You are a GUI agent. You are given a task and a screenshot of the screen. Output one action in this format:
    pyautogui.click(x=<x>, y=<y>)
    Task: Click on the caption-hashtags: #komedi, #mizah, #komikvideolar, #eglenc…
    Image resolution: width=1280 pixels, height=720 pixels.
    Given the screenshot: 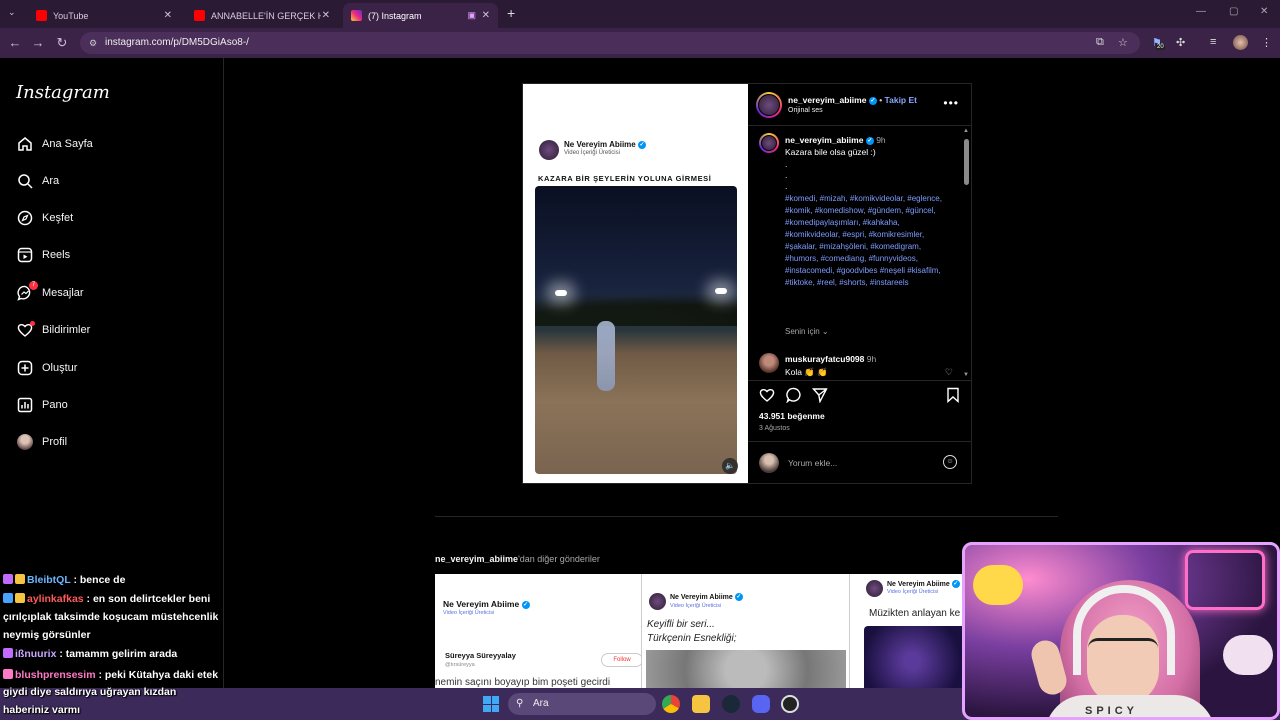 What is the action you would take?
    pyautogui.click(x=870, y=241)
    